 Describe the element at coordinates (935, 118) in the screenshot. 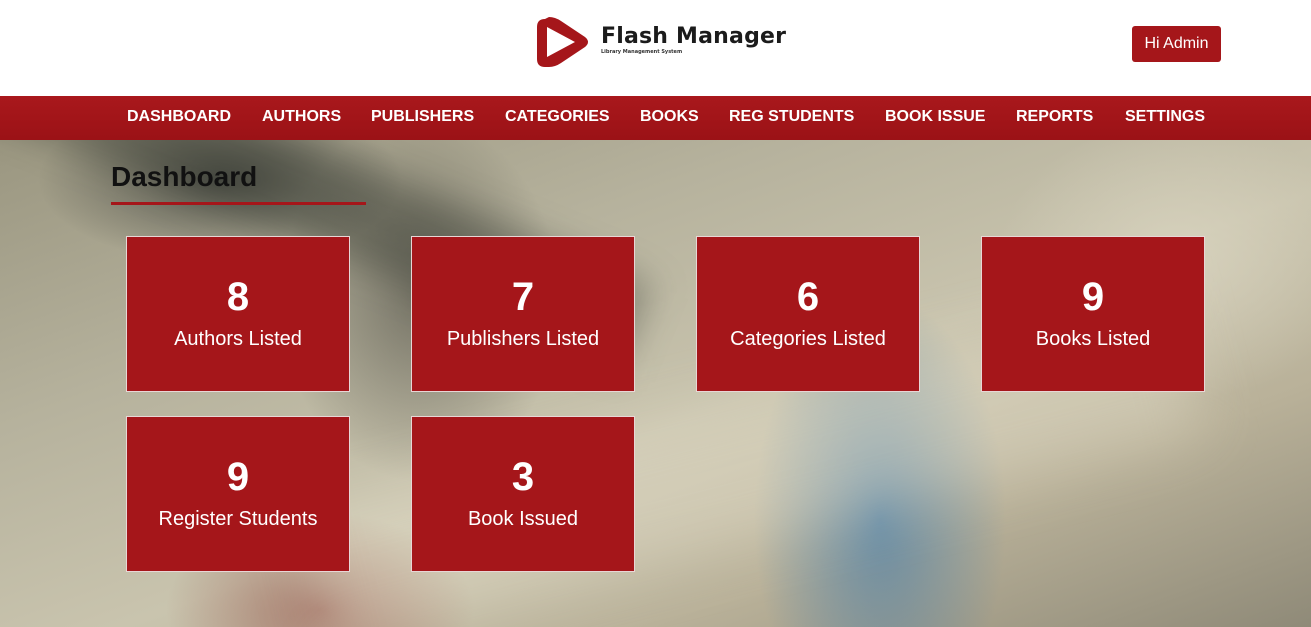

I see `nav-item-book-issue: BOOK ISSUE` at that location.